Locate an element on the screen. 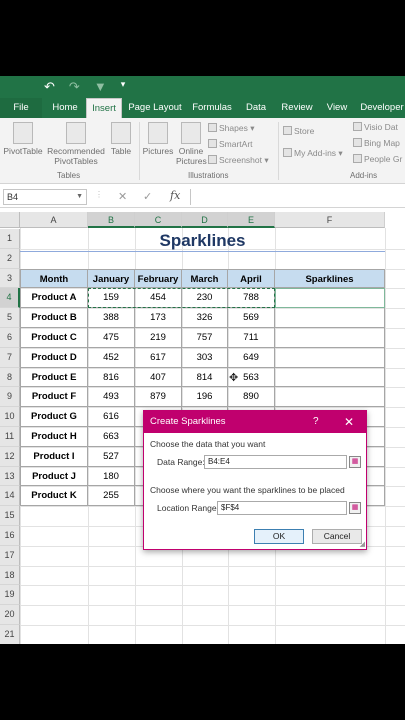 The image size is (405, 720). chevron-down-icon: ▼ is located at coordinates (79, 197).